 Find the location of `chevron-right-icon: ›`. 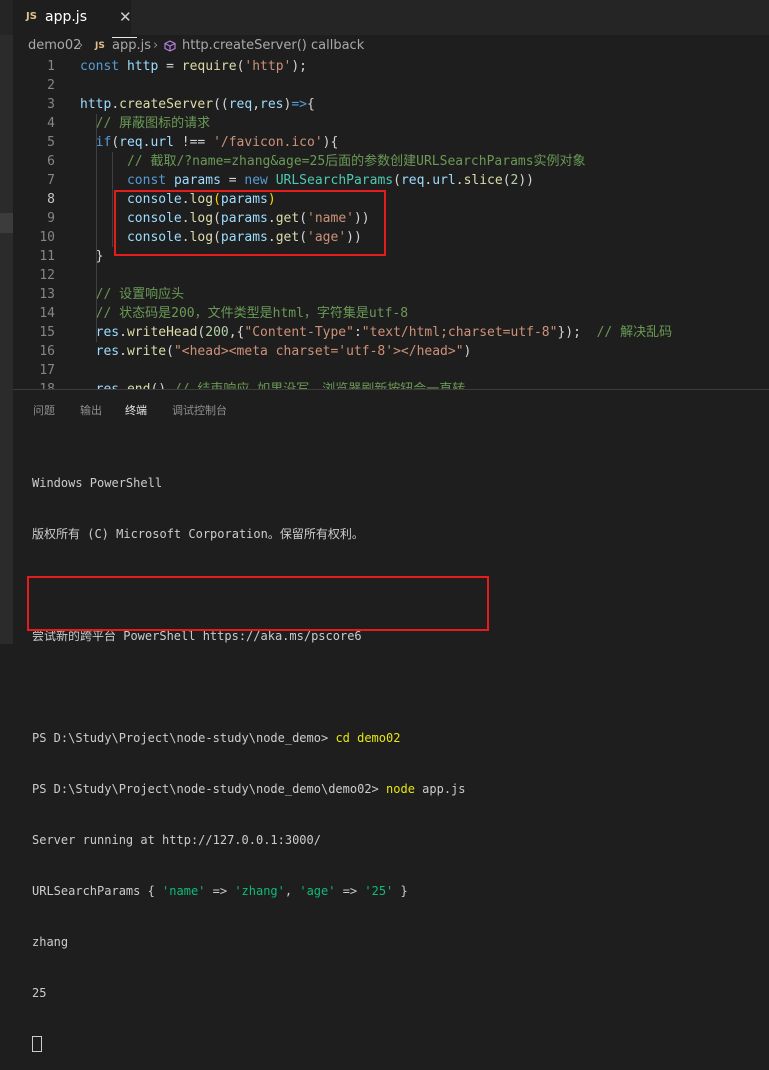

chevron-right-icon: › is located at coordinates (156, 45).